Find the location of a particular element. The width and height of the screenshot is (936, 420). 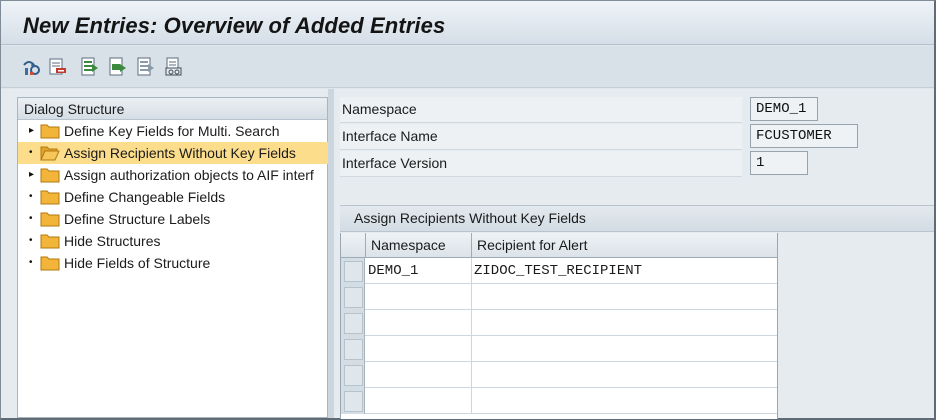

tree-item-define-structure-labels: • Define Structure Labels is located at coordinates (173, 219).